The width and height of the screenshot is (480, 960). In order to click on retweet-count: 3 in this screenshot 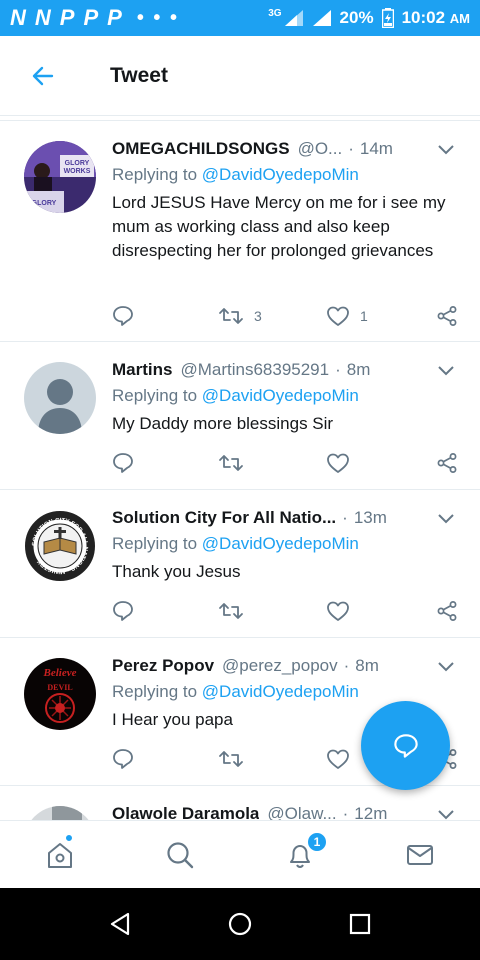, I will do `click(258, 316)`.